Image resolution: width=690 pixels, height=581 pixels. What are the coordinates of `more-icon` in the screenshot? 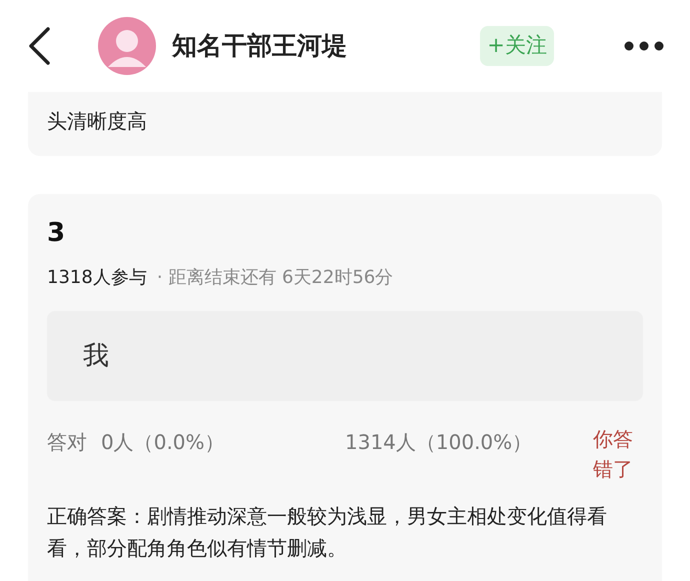 It's located at (644, 46).